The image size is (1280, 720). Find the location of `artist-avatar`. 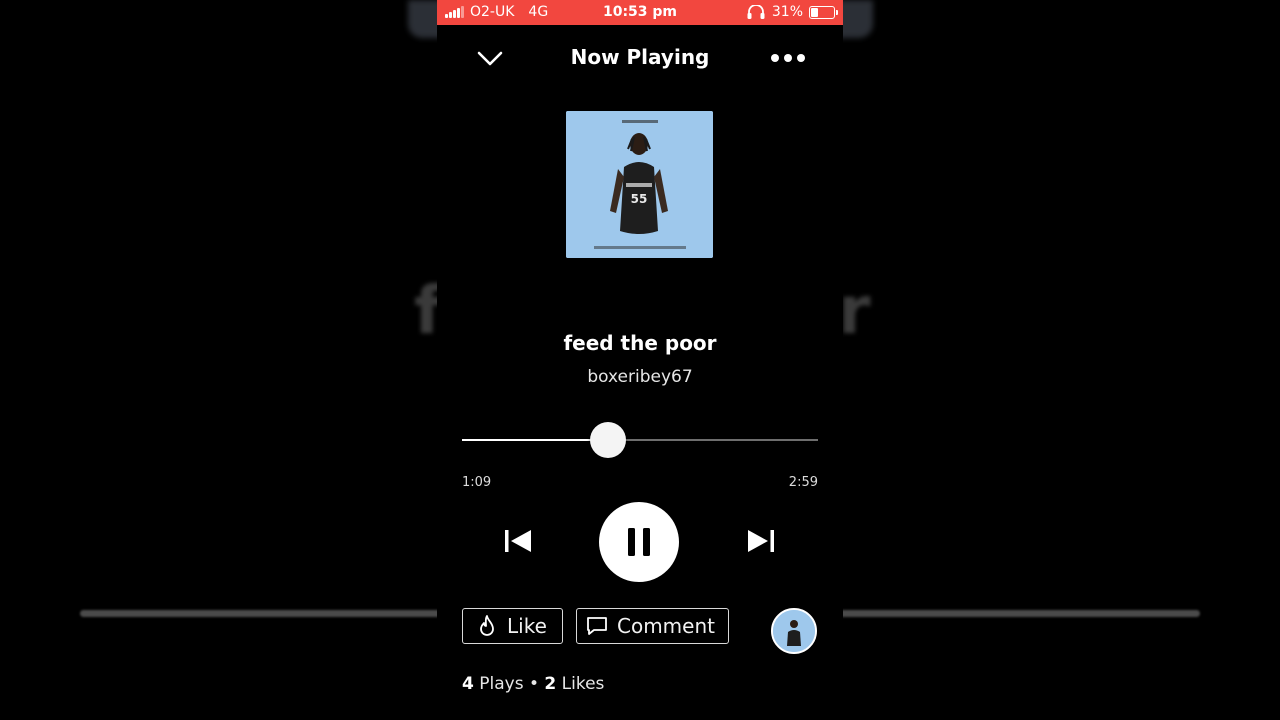

artist-avatar is located at coordinates (794, 631).